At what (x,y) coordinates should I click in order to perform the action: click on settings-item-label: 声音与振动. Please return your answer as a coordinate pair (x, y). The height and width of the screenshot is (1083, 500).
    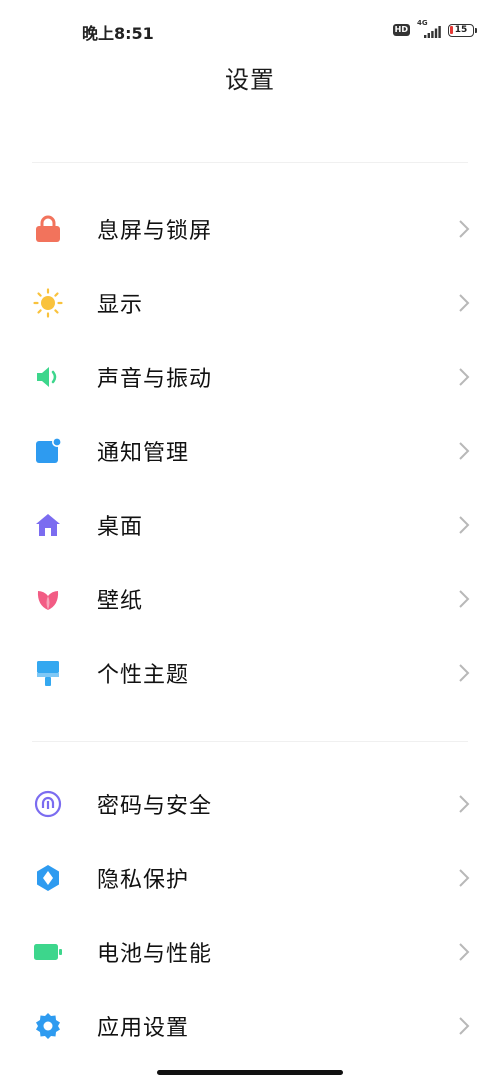
    Looking at the image, I should click on (155, 379).